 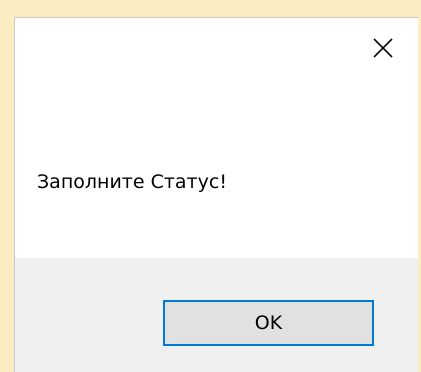 I want to click on close-button, so click(x=383, y=50).